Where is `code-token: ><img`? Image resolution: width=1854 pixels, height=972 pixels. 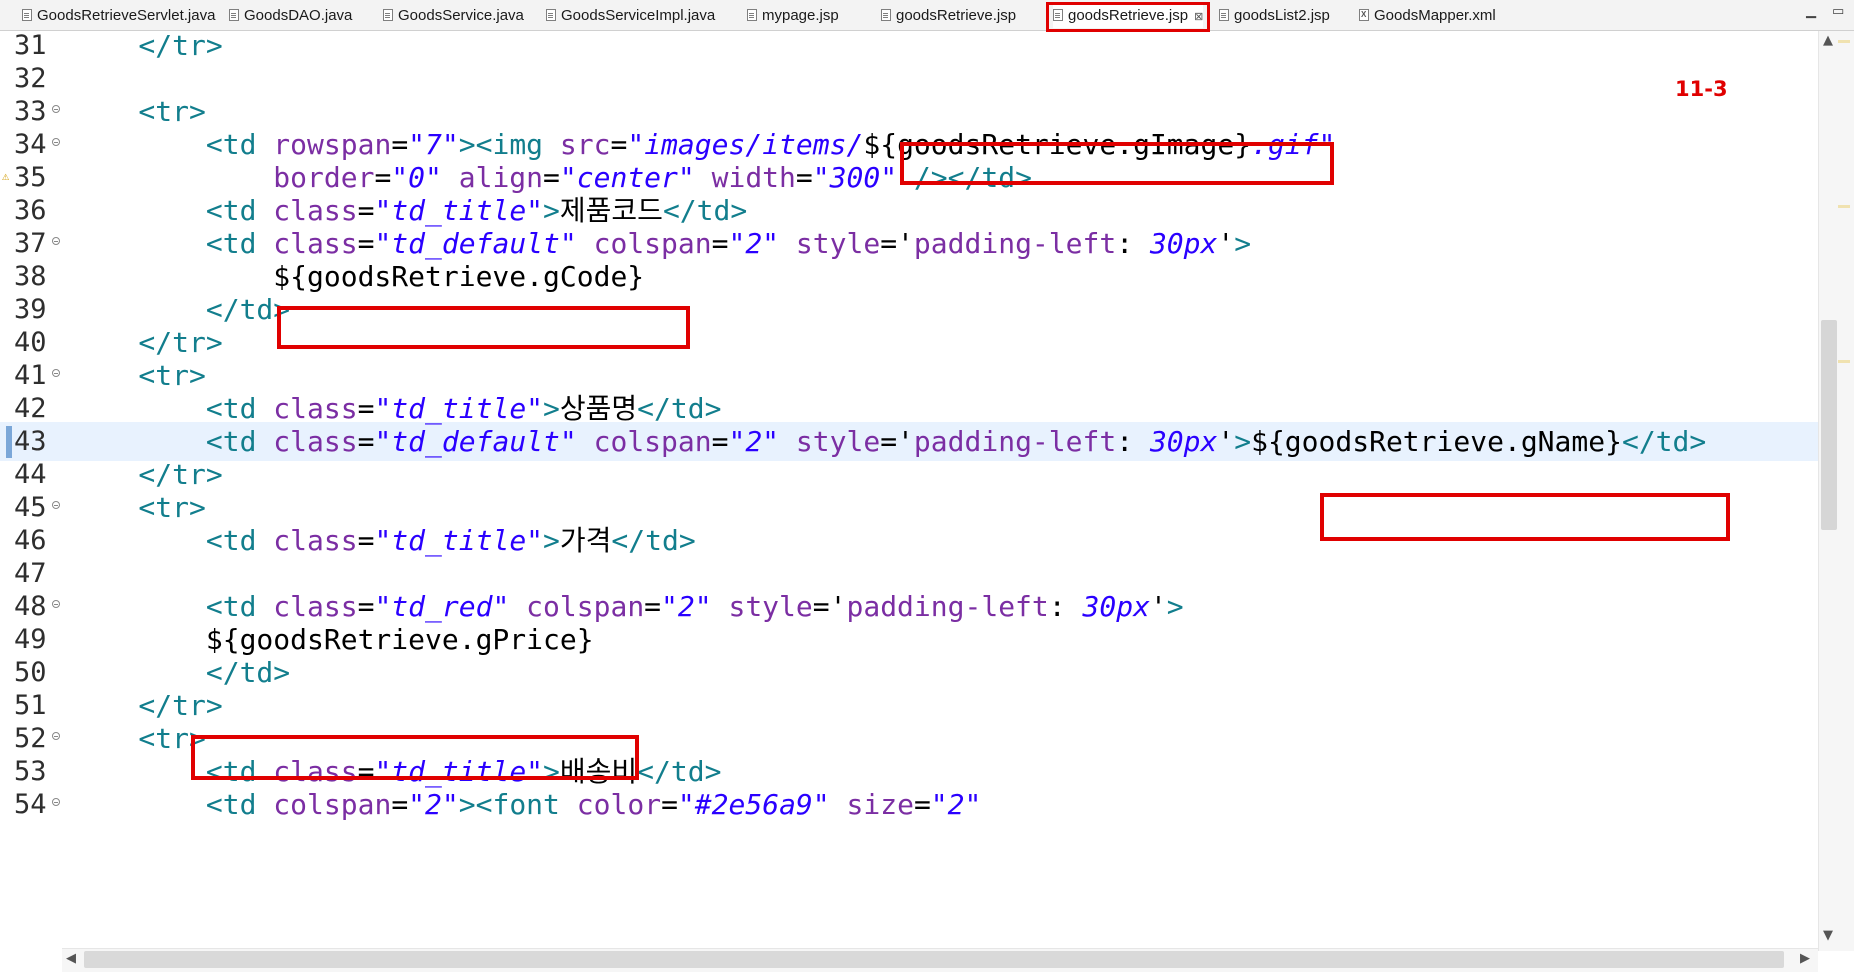 code-token: ><img is located at coordinates (509, 144).